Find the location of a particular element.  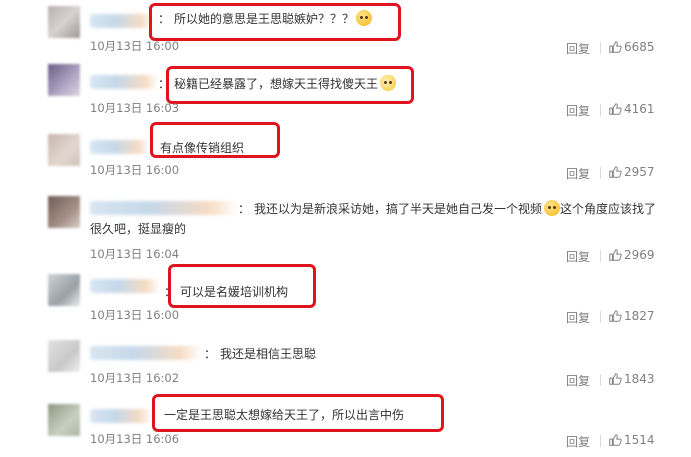

flushed-face-icon is located at coordinates (552, 208).